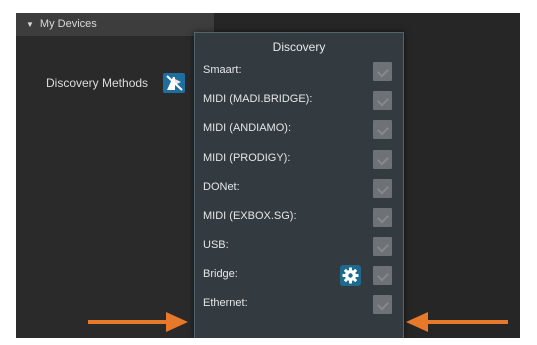 The height and width of the screenshot is (345, 537). What do you see at coordinates (382, 129) in the screenshot?
I see `midi-andiamo-checkbox` at bounding box center [382, 129].